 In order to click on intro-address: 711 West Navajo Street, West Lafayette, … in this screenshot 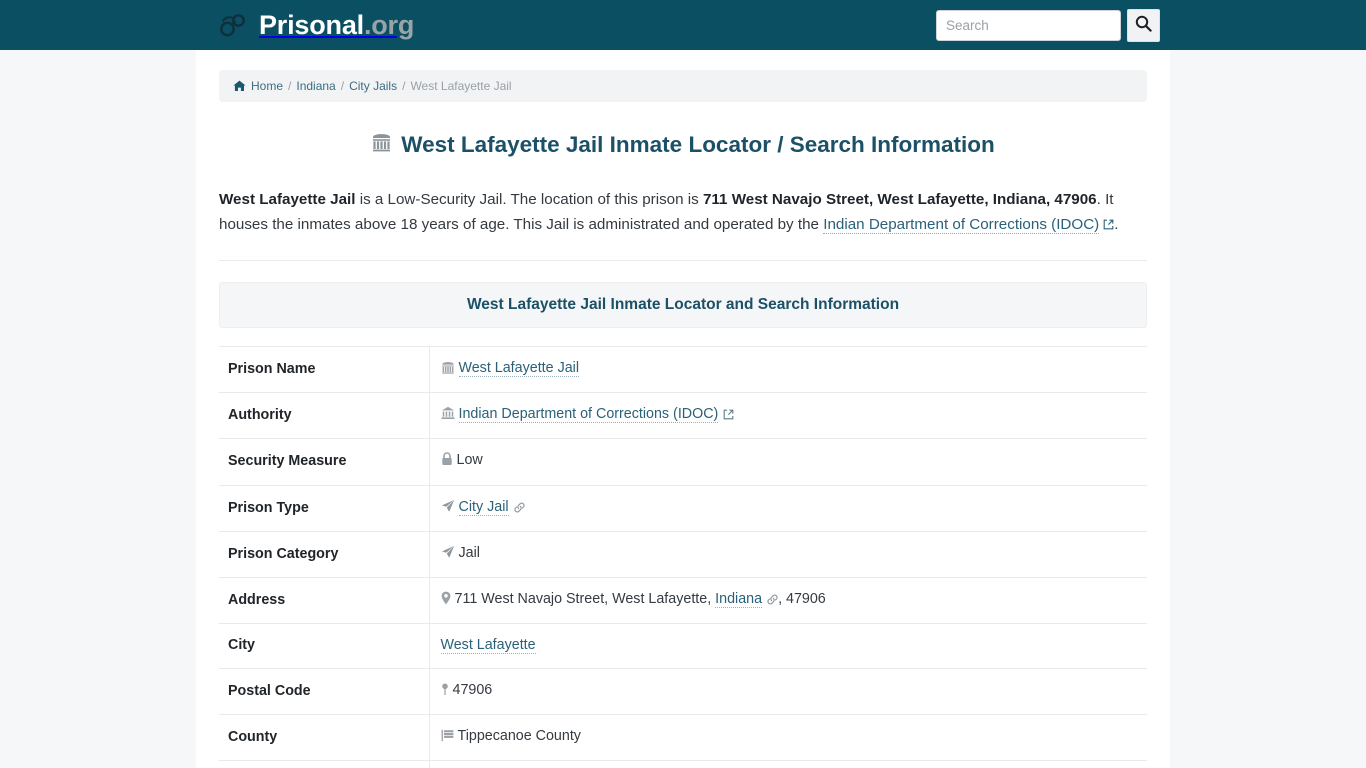, I will do `click(899, 199)`.